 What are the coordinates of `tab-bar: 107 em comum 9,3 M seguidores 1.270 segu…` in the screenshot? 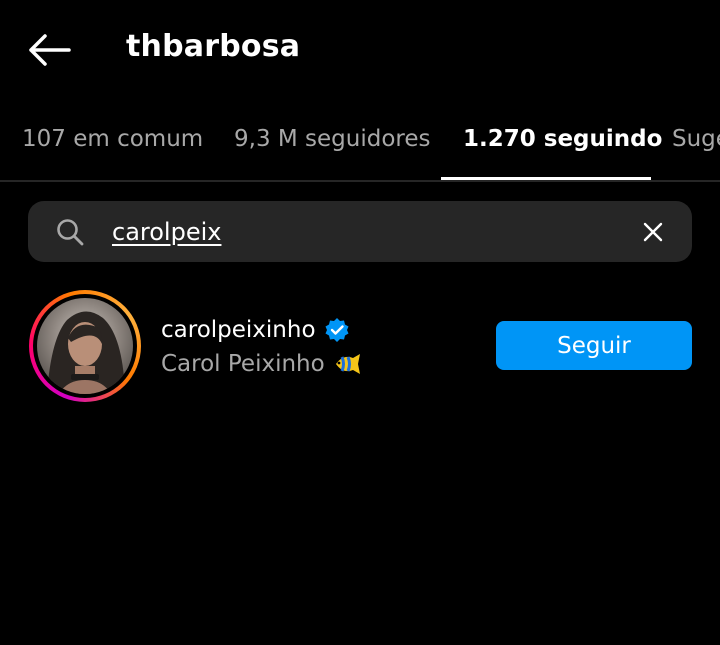 It's located at (360, 141).